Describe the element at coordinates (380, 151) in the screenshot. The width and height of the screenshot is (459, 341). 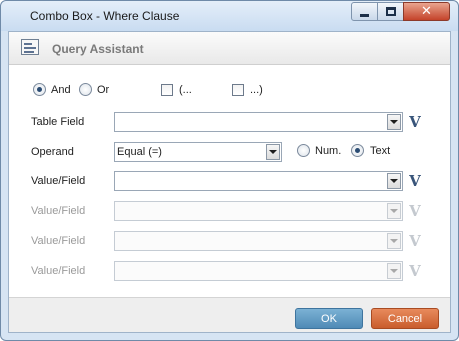
I see `text-label: Text` at that location.